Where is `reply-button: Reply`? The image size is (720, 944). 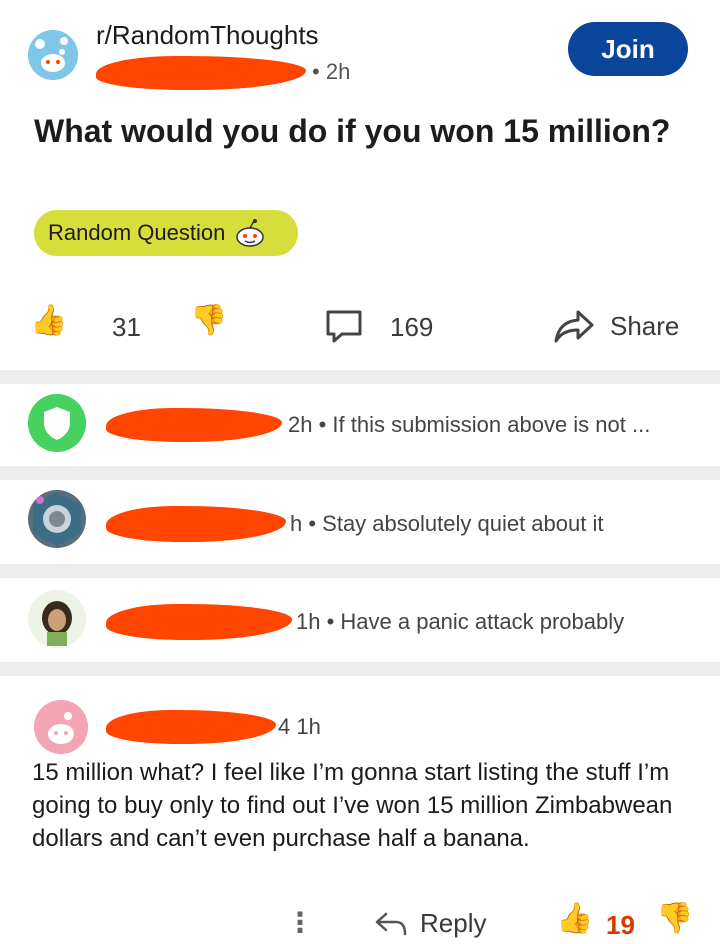 reply-button: Reply is located at coordinates (430, 923).